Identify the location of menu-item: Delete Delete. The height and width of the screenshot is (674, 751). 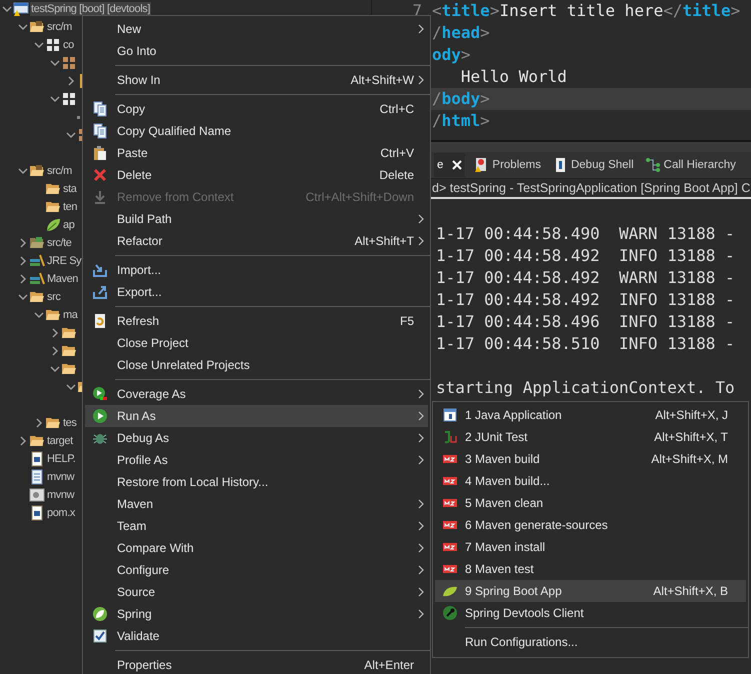
(256, 175).